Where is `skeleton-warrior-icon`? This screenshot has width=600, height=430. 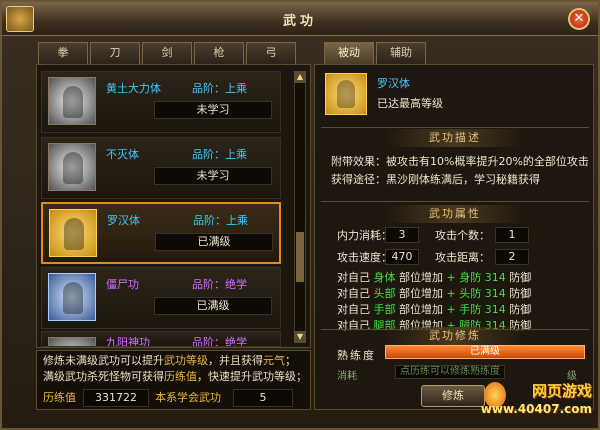
skeleton-warrior-icon is located at coordinates (72, 101).